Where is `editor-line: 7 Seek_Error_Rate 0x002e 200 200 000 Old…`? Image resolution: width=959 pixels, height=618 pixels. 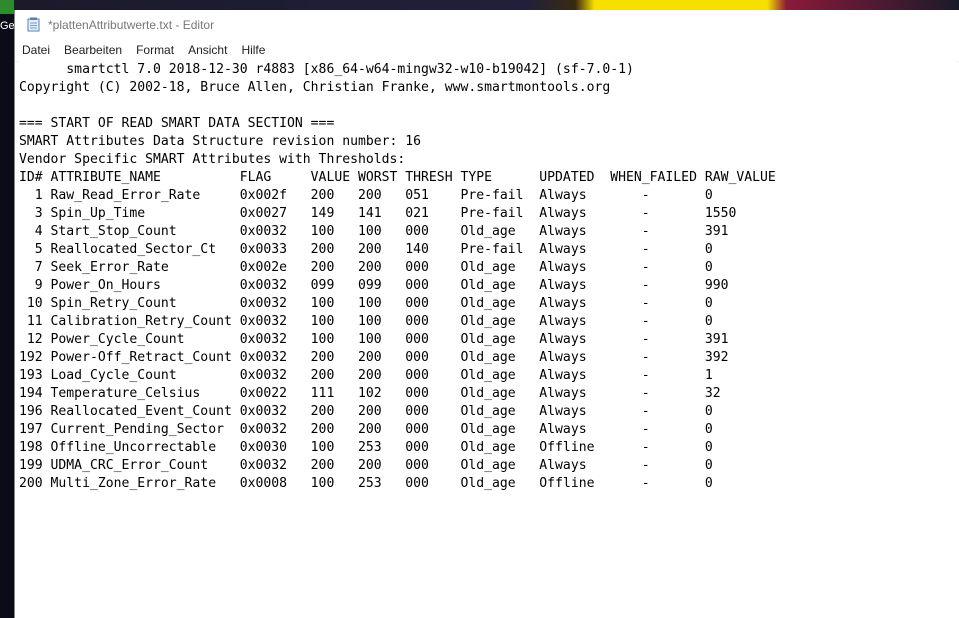 editor-line: 7 Seek_Error_Rate 0x002e 200 200 000 Old… is located at coordinates (366, 267).